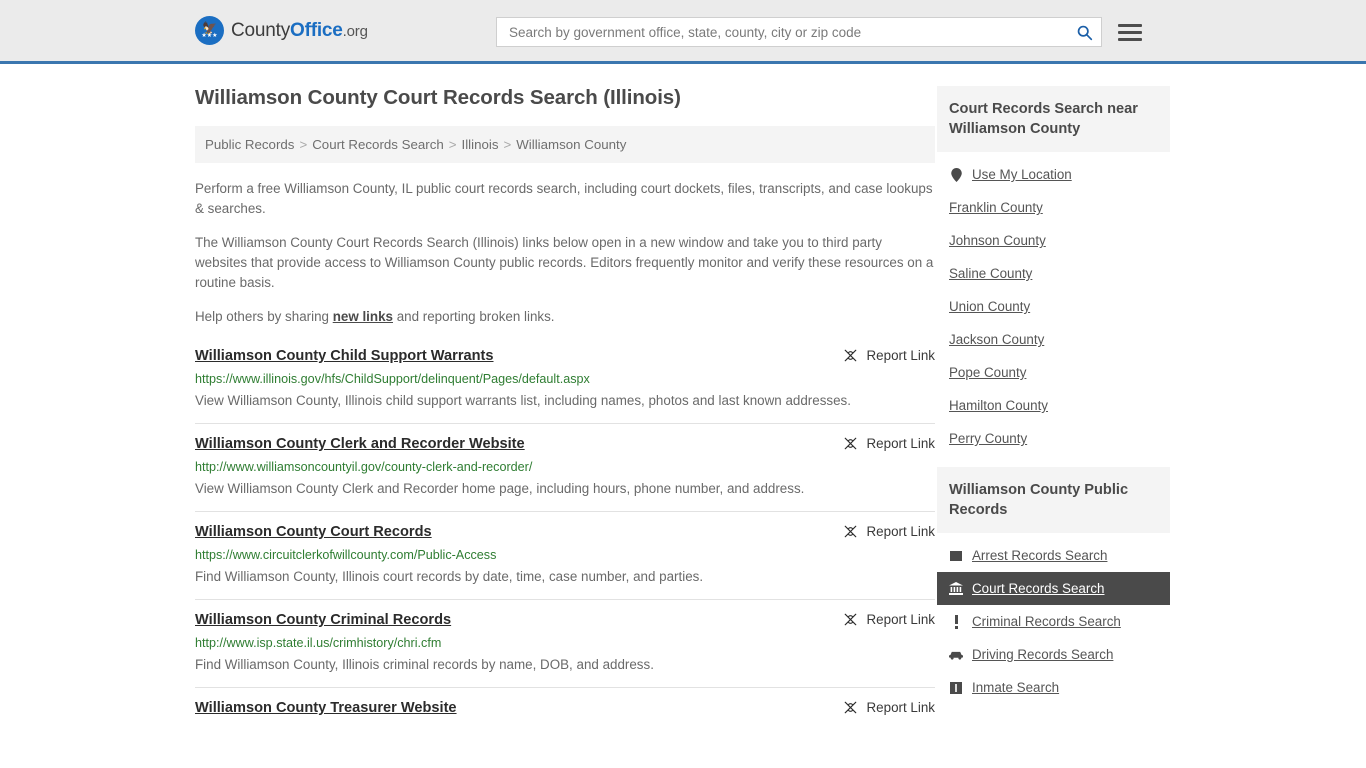 The image size is (1366, 768). I want to click on fingerprint-card-icon, so click(956, 556).